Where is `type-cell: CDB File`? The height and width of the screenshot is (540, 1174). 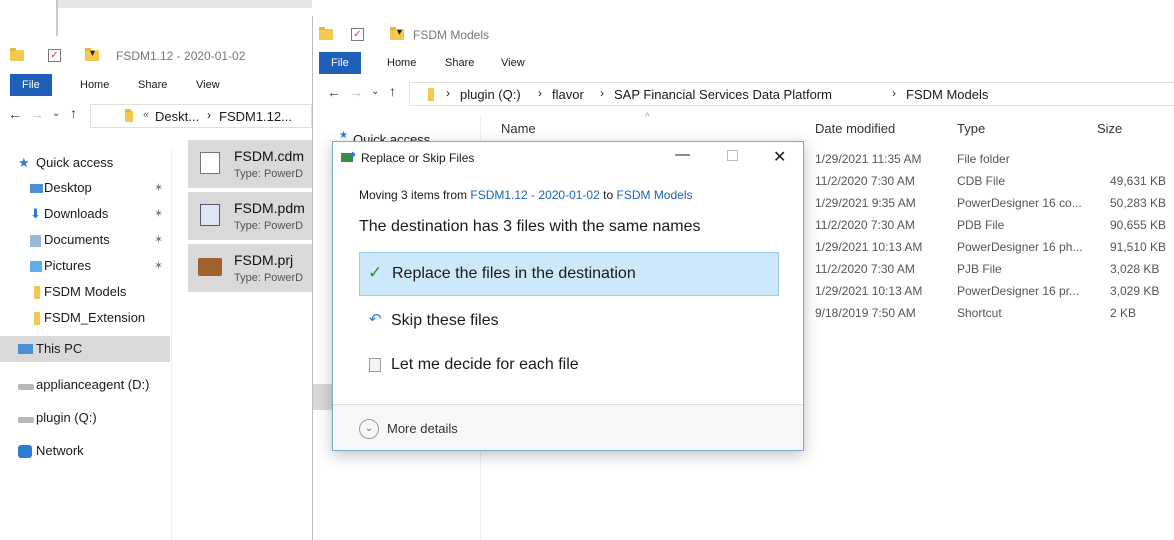
type-cell: CDB File is located at coordinates (981, 181).